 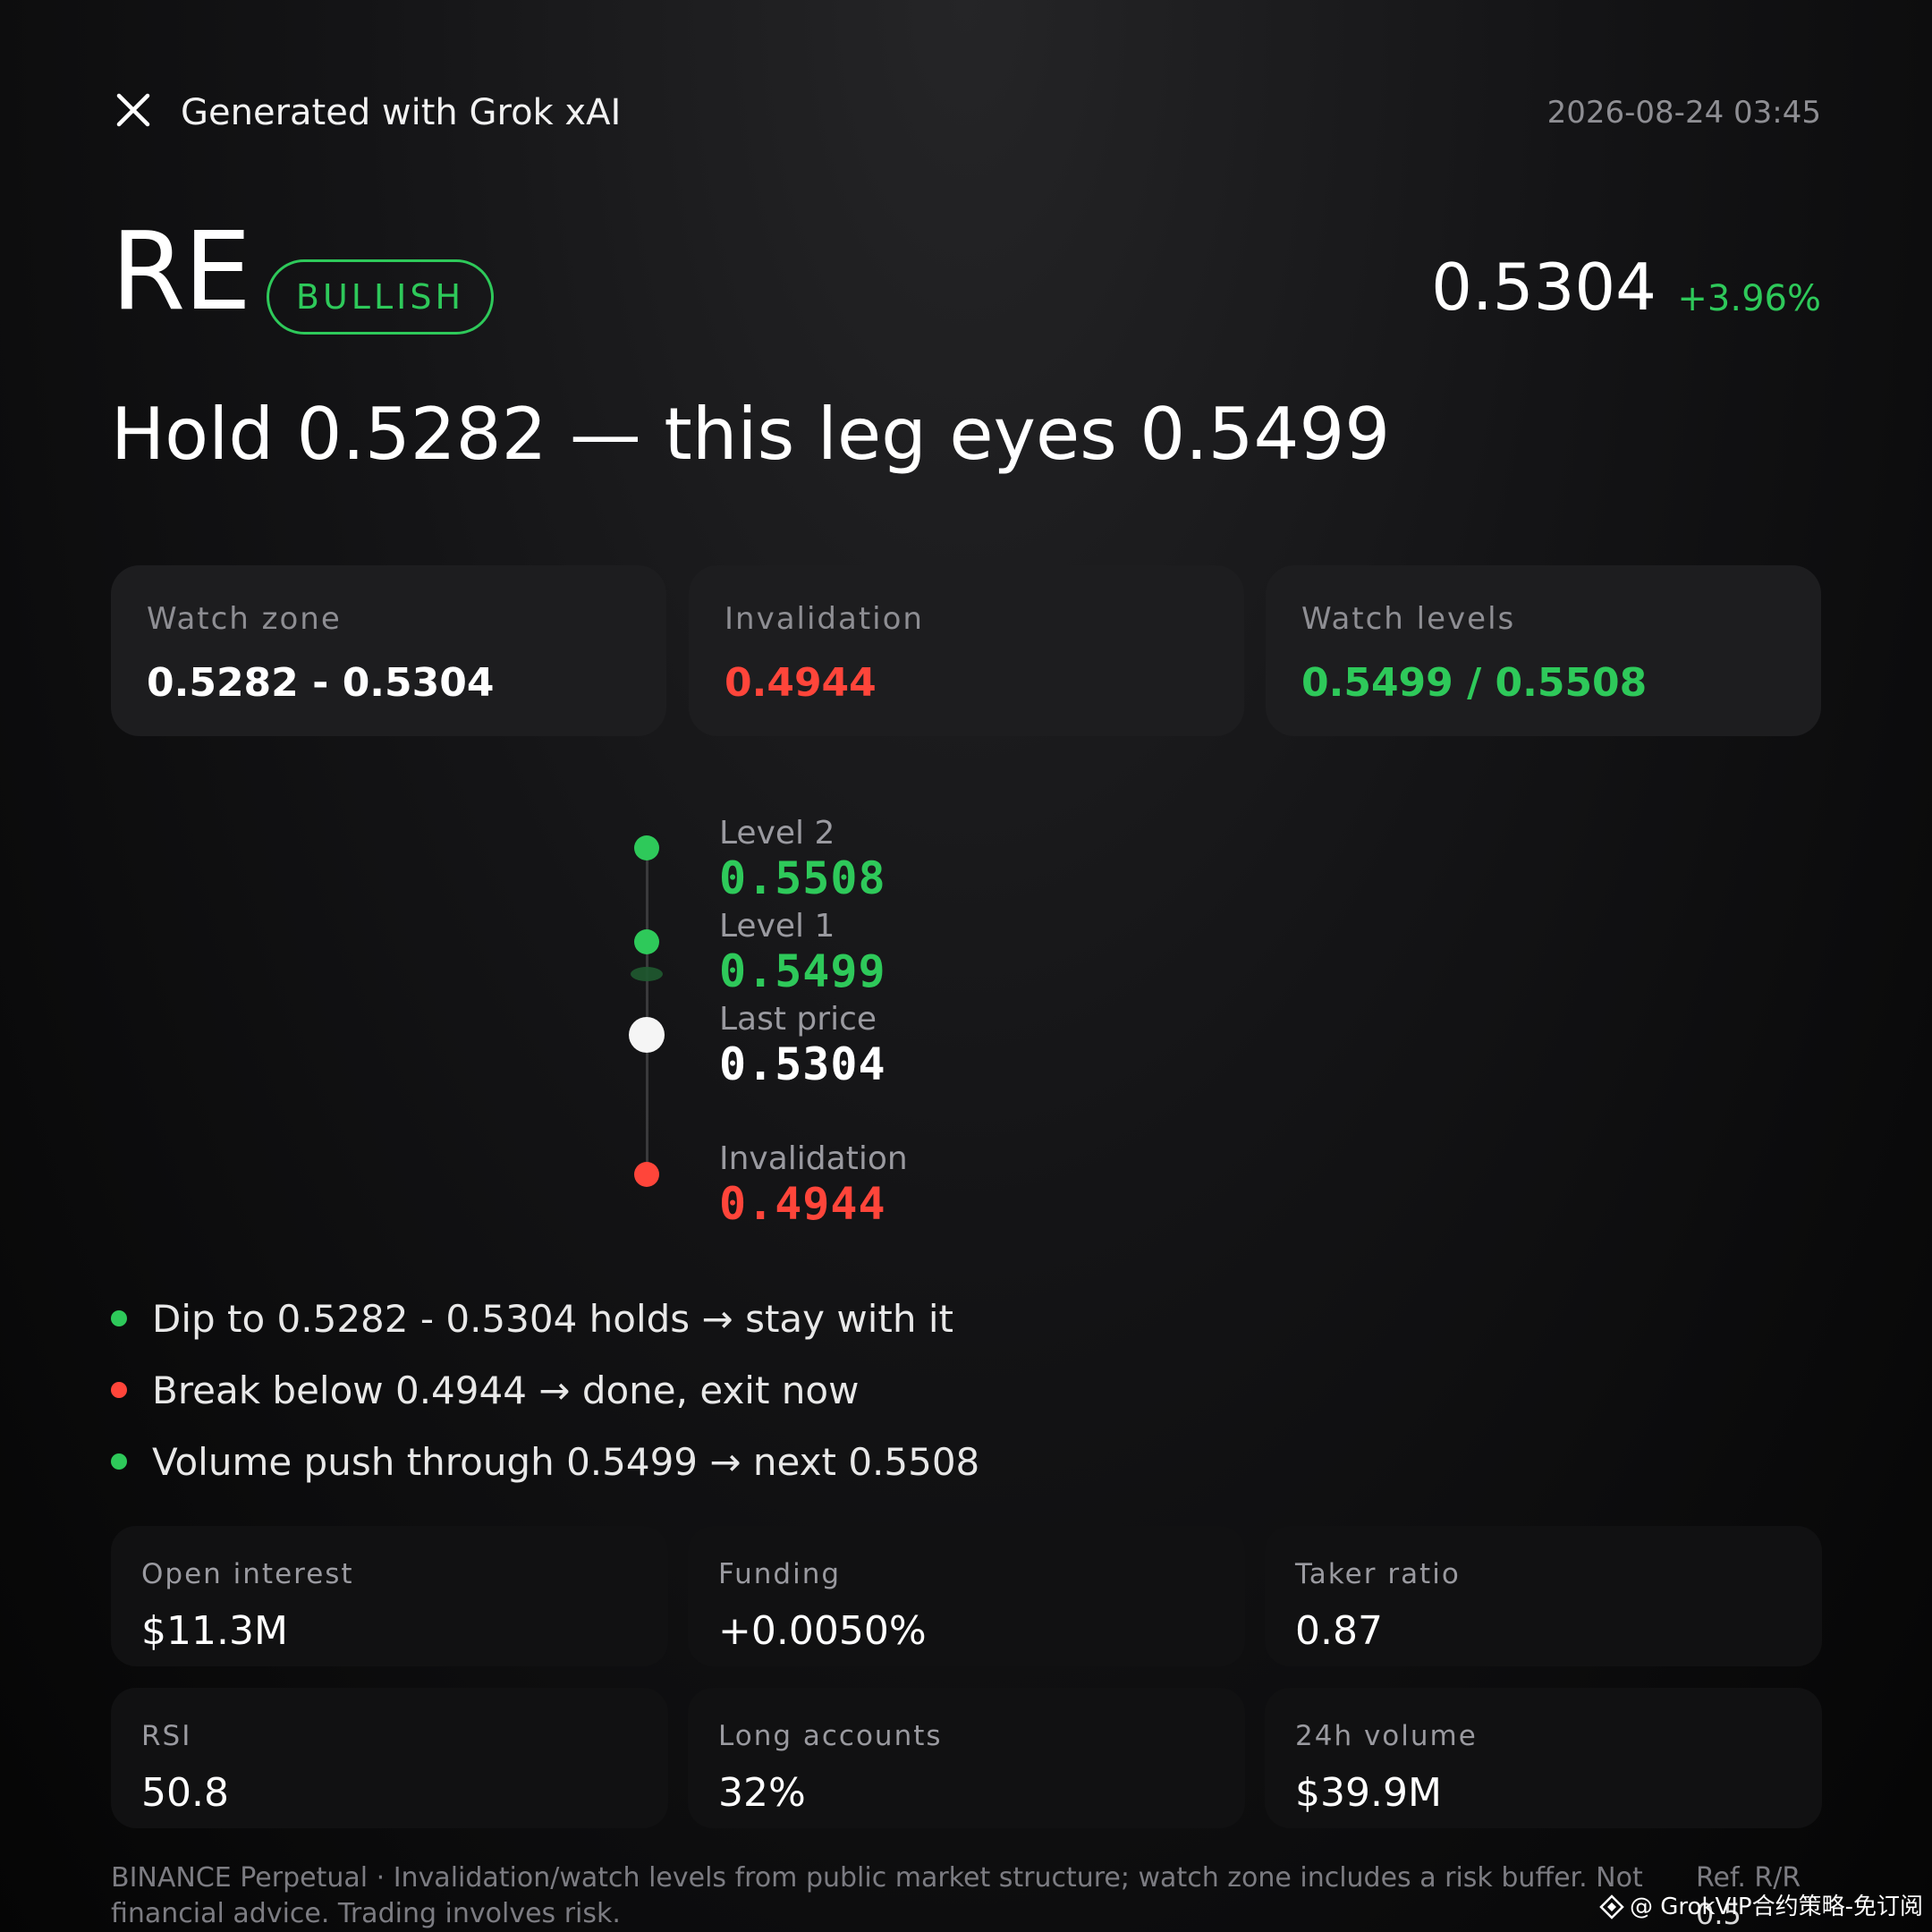 I want to click on ladder-level-2: Level 2 0.5508, so click(x=802, y=858).